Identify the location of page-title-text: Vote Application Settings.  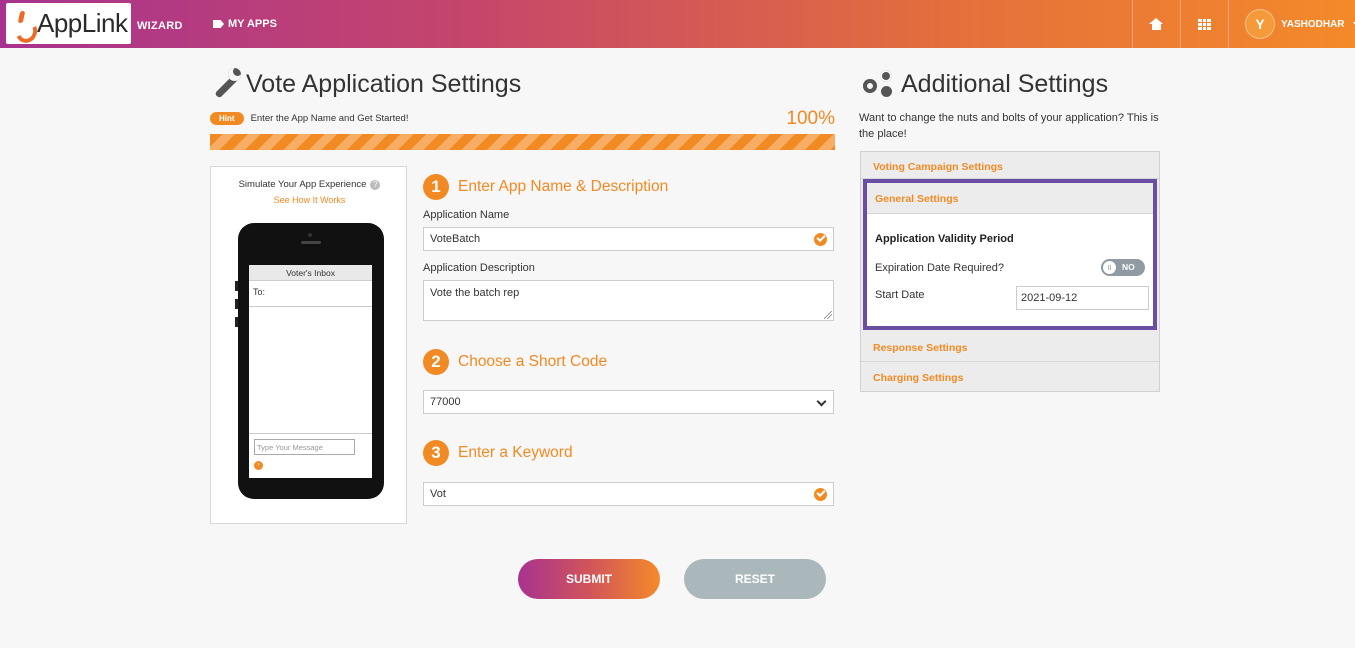
(384, 83).